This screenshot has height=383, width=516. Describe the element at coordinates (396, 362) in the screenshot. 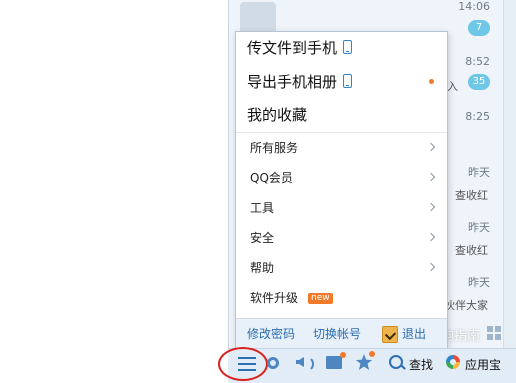

I see `search-icon` at that location.